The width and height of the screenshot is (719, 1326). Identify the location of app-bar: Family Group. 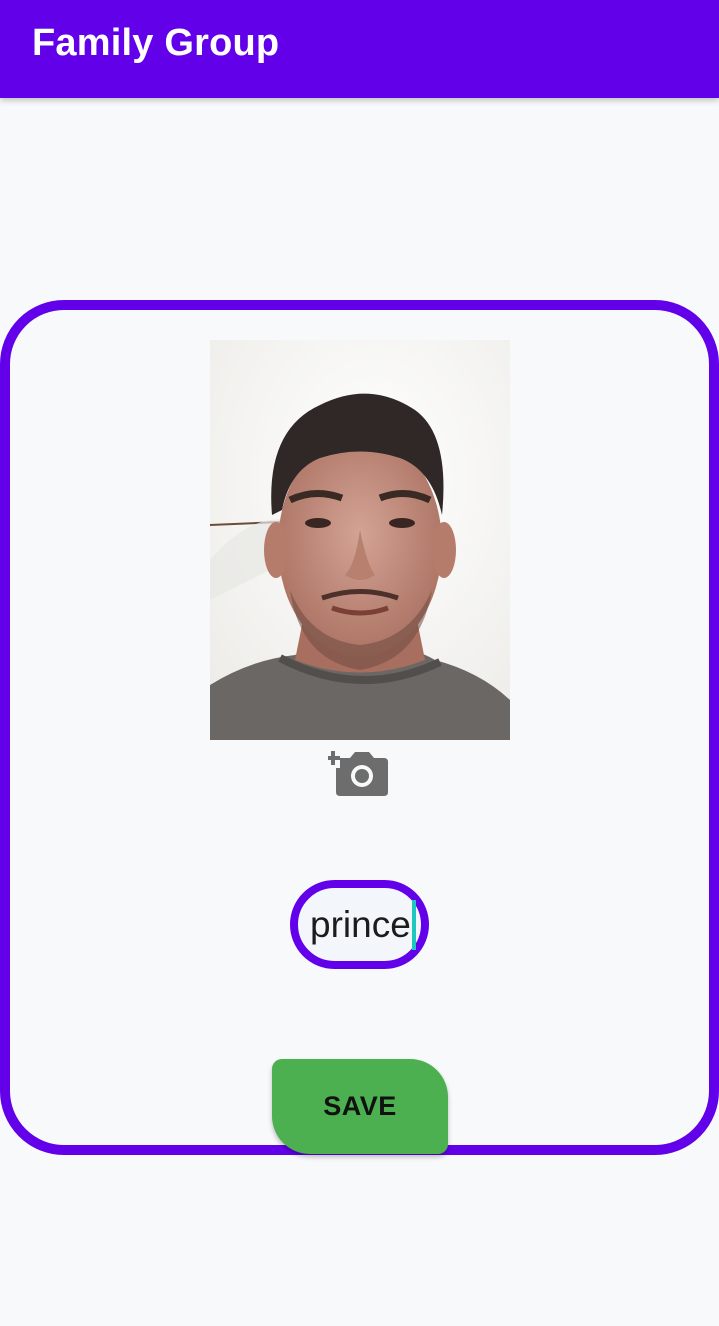
(359, 49).